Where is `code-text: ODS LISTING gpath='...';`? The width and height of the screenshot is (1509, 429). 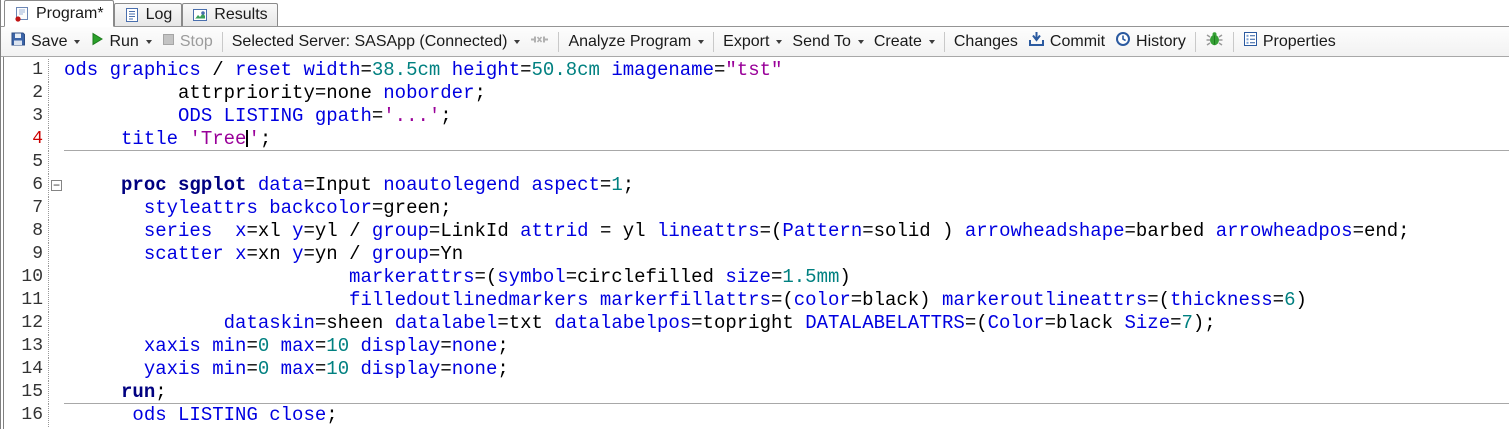
code-text: ODS LISTING gpath='...'; is located at coordinates (315, 116).